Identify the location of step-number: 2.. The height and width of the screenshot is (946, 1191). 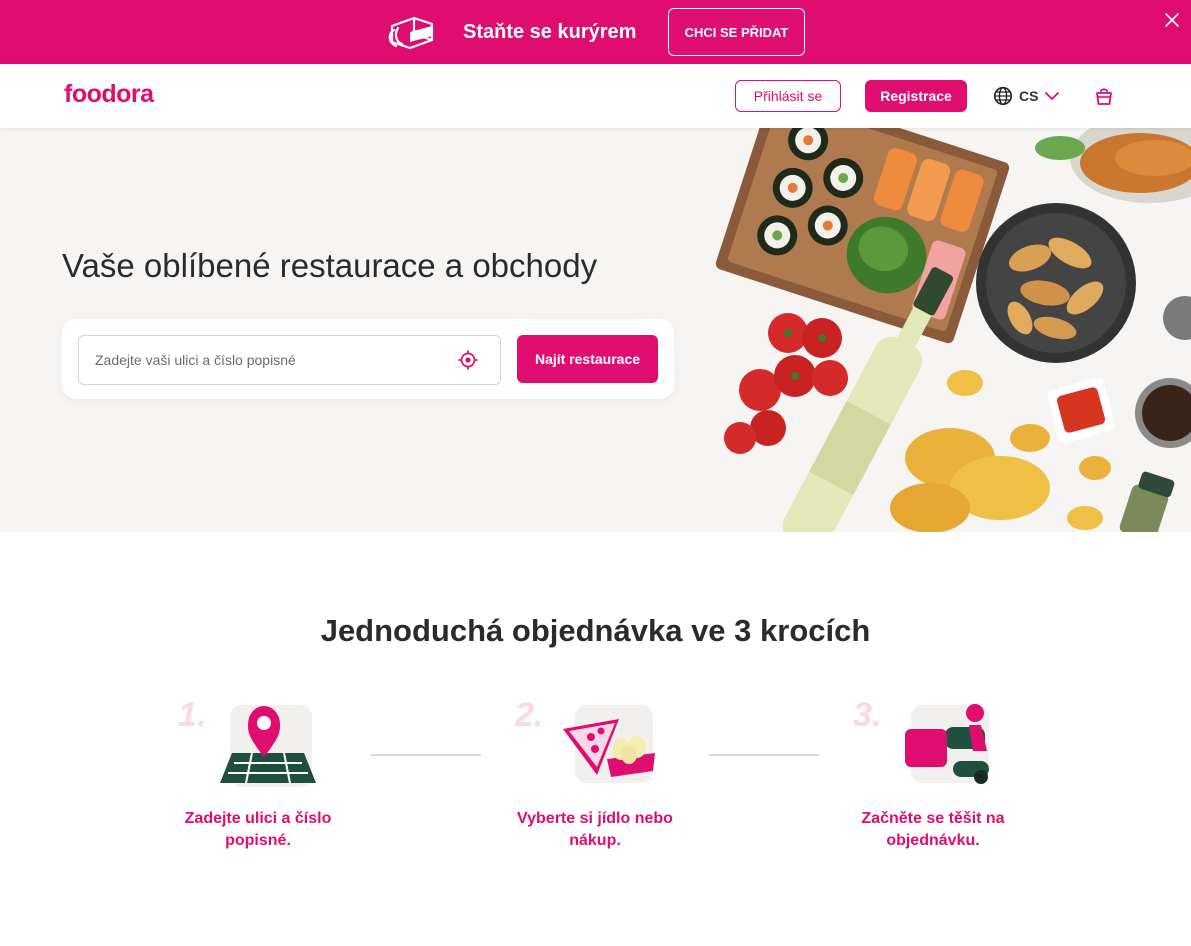
(529, 715).